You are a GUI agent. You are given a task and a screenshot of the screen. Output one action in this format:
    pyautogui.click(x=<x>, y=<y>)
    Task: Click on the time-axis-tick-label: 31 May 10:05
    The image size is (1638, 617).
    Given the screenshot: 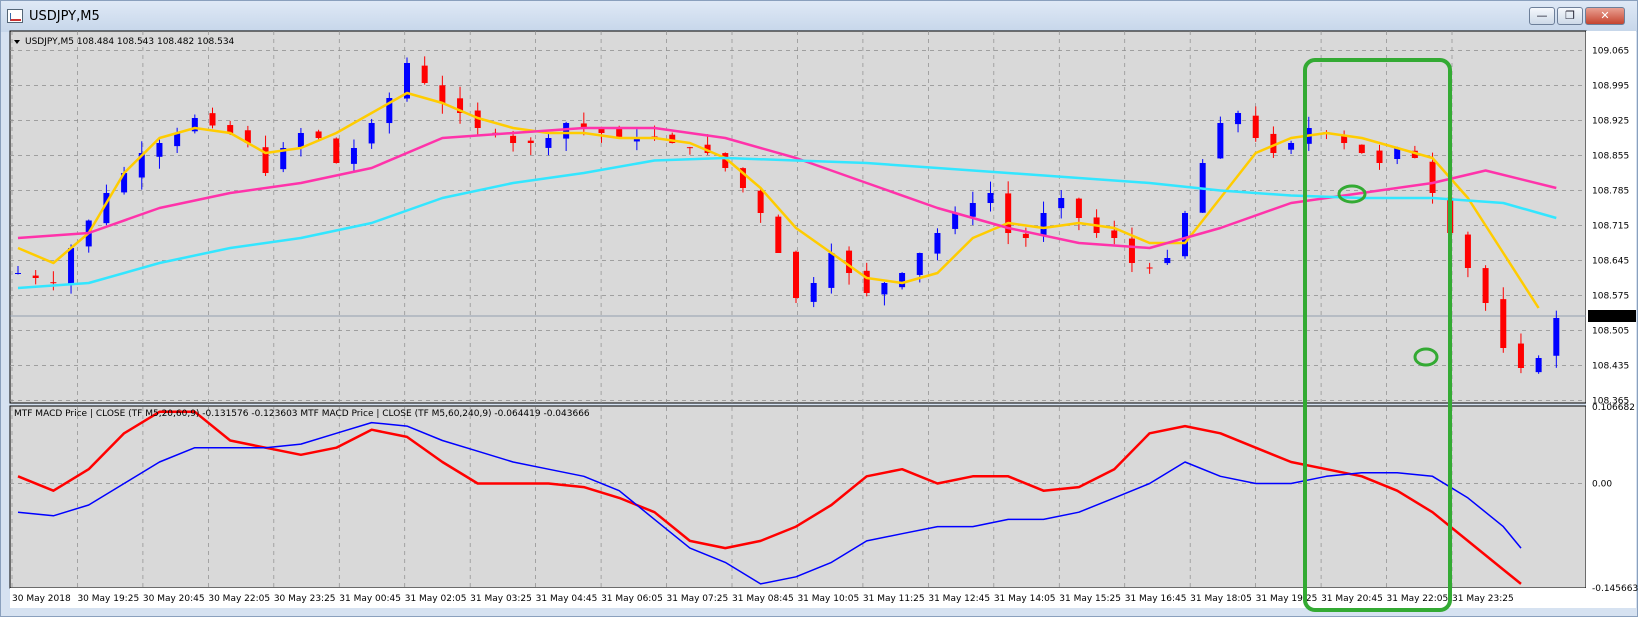 What is the action you would take?
    pyautogui.click(x=828, y=599)
    